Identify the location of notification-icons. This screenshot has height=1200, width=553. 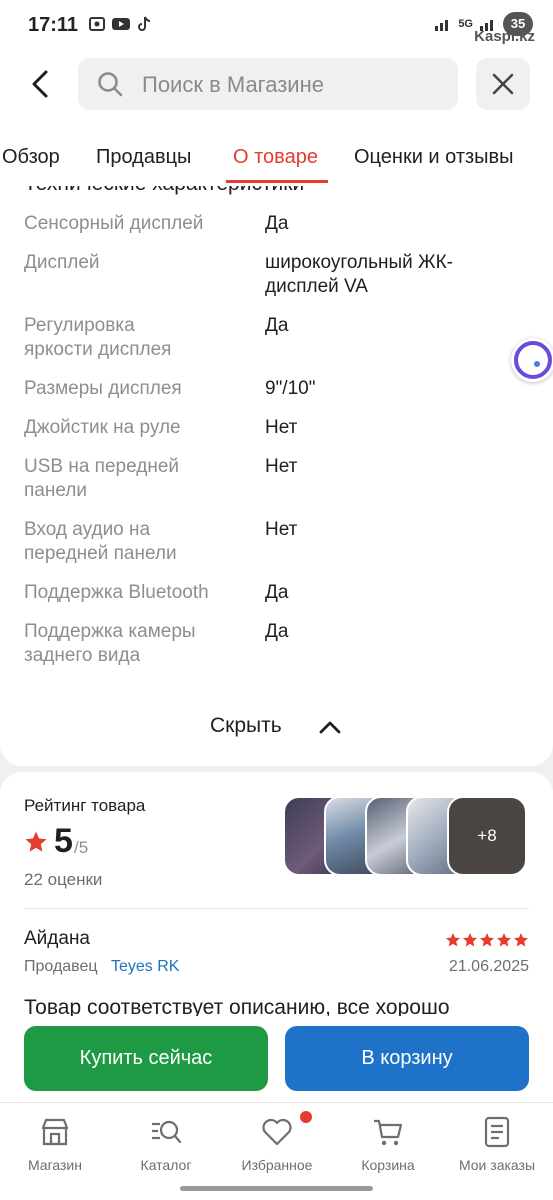
(121, 24).